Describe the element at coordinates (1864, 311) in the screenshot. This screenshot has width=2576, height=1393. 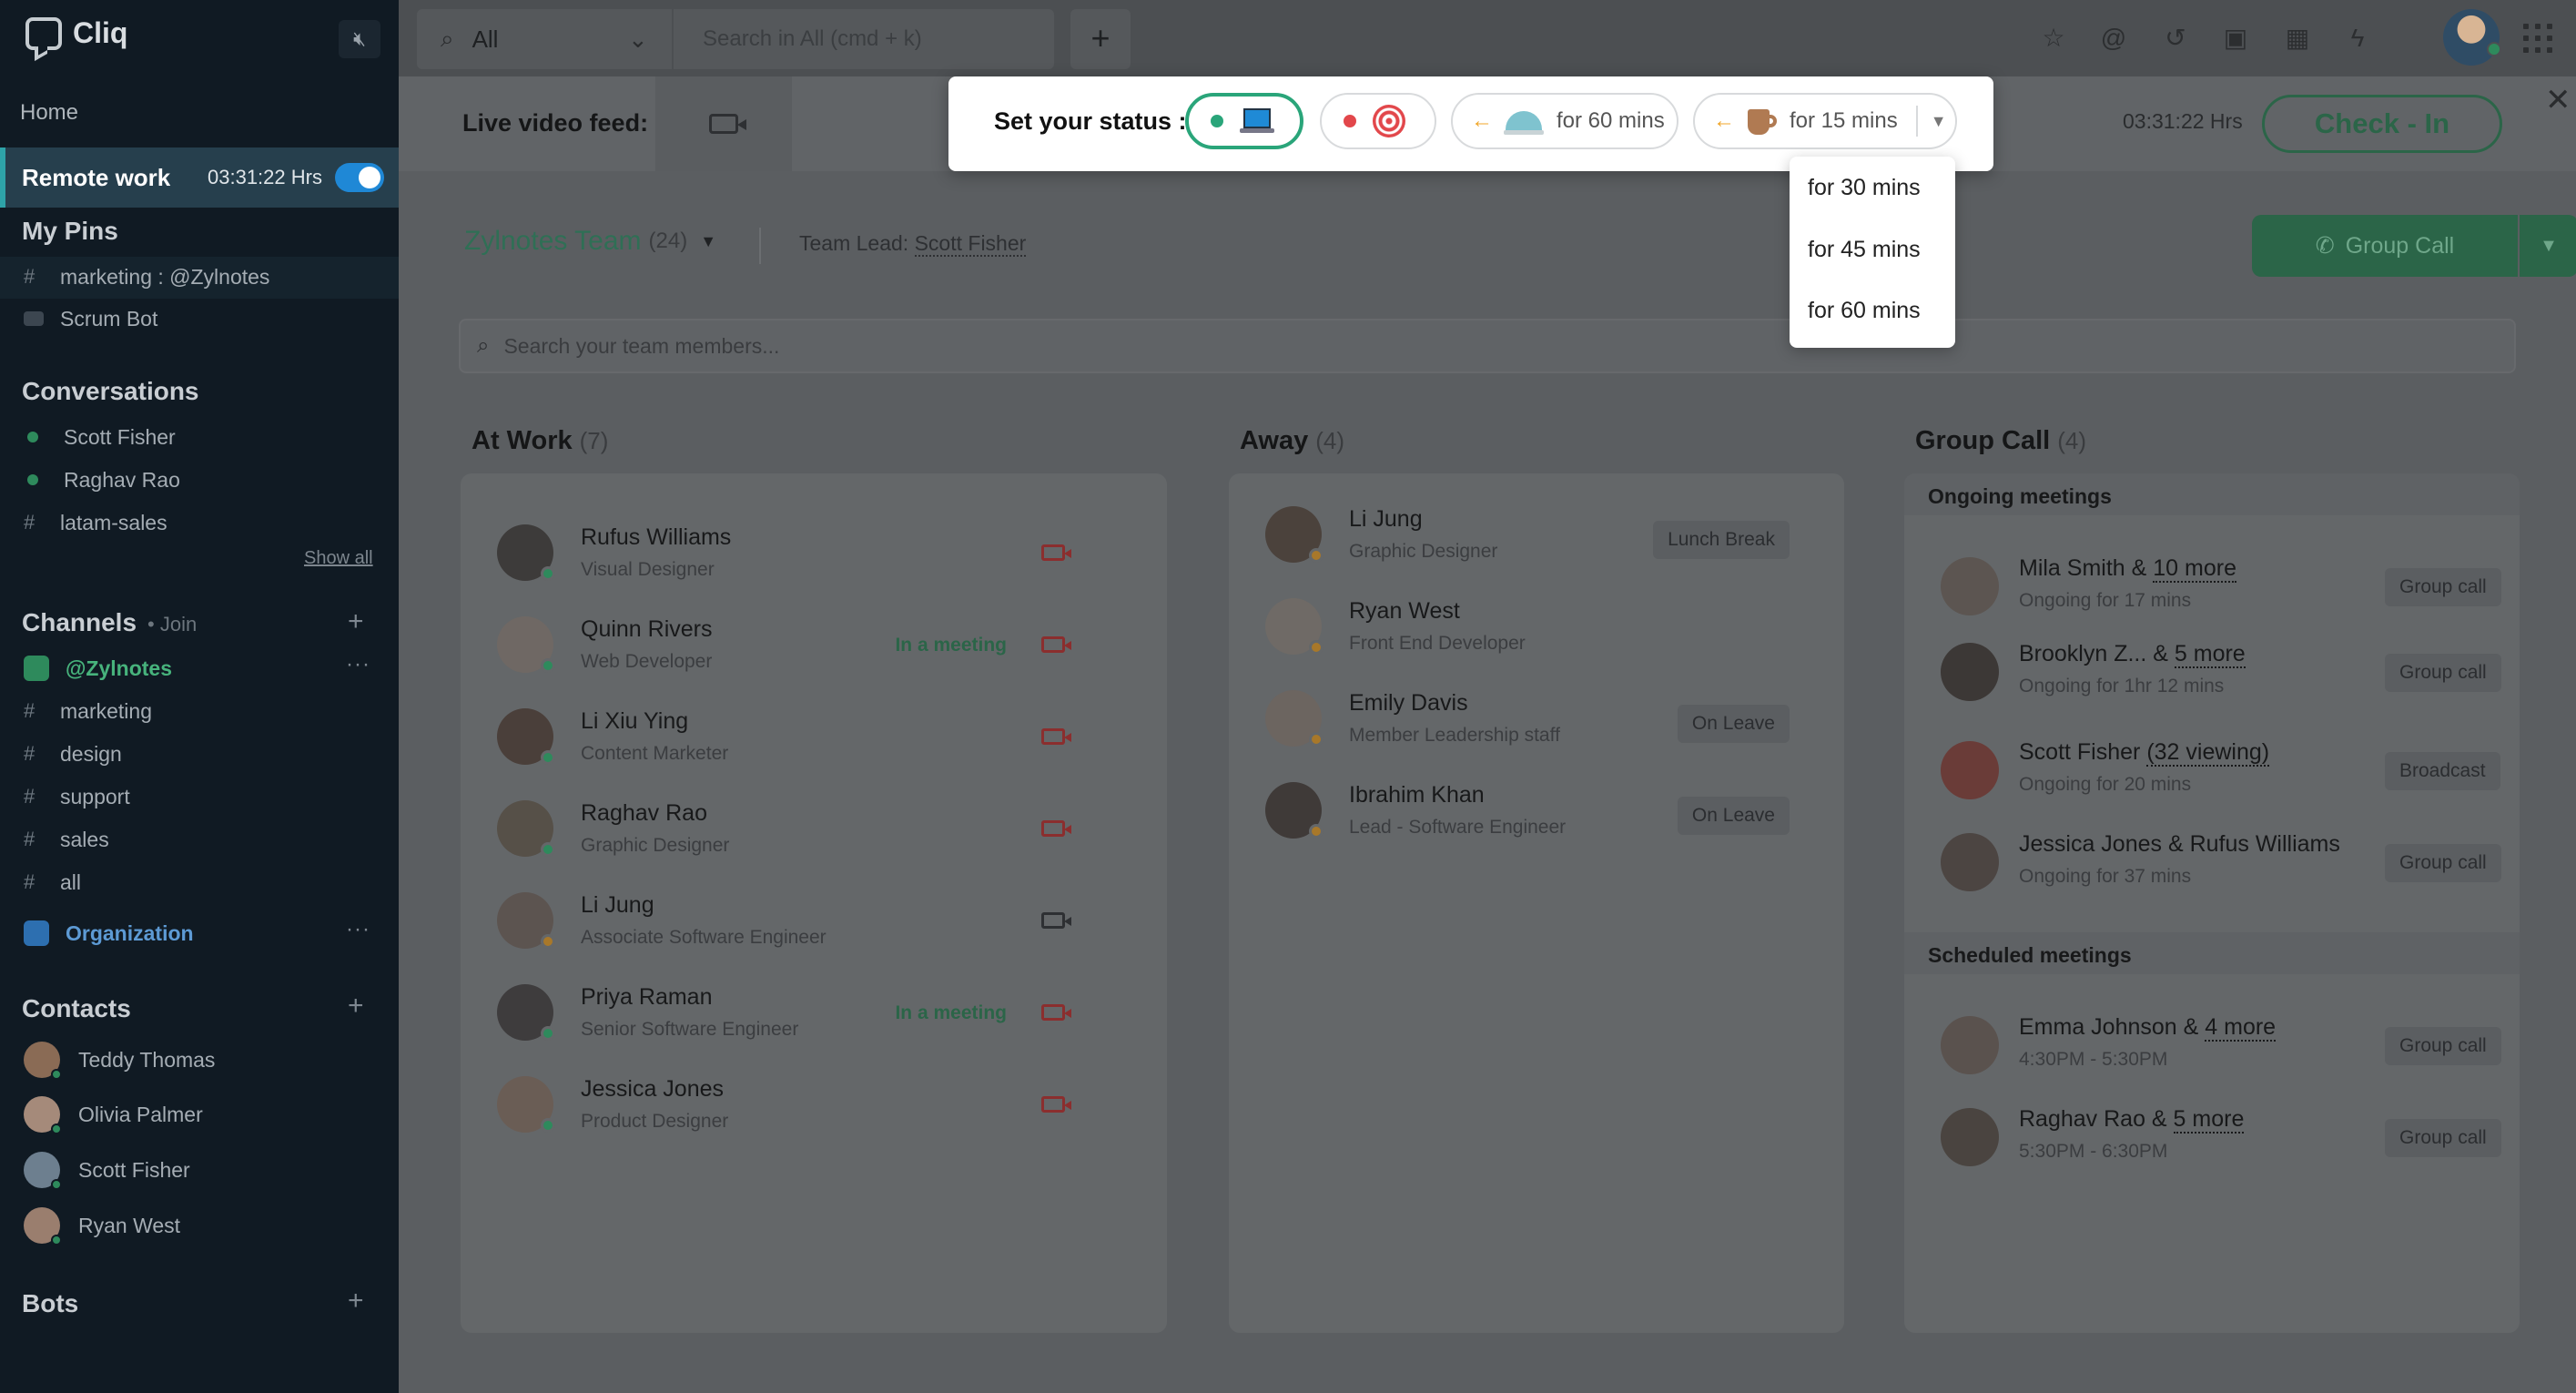
I see `duration-option: for 60 mins` at that location.